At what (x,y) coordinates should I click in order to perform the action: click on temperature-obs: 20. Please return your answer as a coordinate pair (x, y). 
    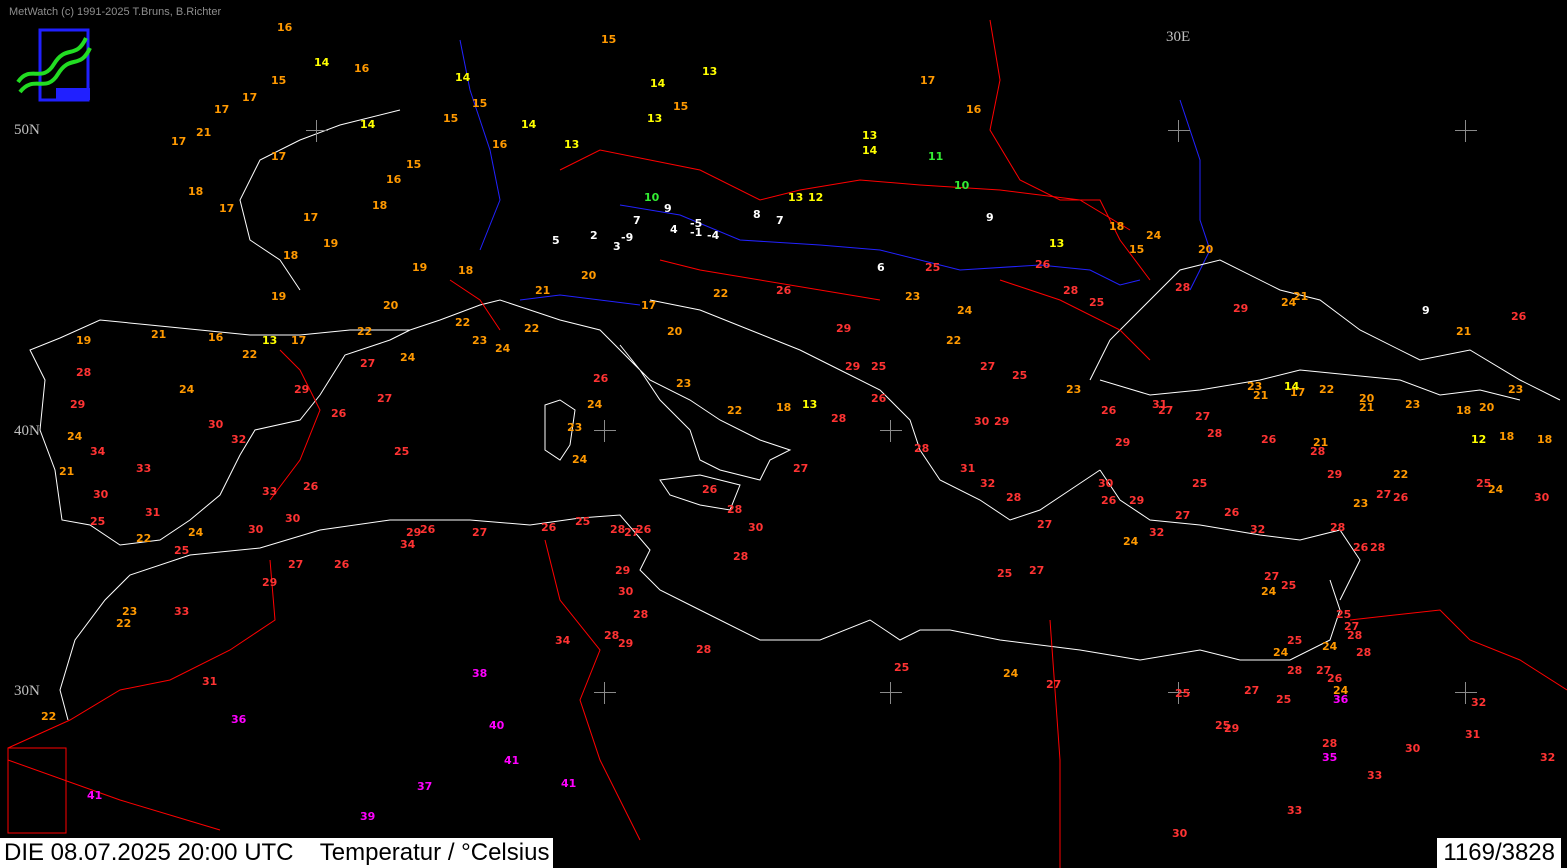
    Looking at the image, I should click on (675, 331).